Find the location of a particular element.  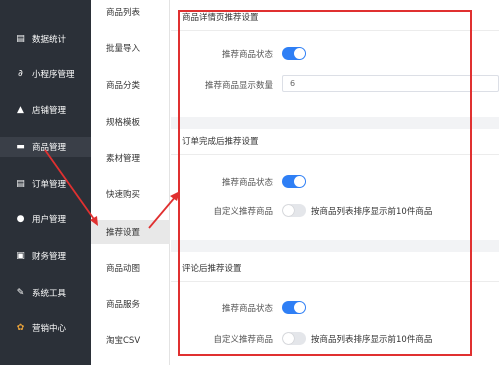

sidebar-item-label: 财务管理 is located at coordinates (49, 257).